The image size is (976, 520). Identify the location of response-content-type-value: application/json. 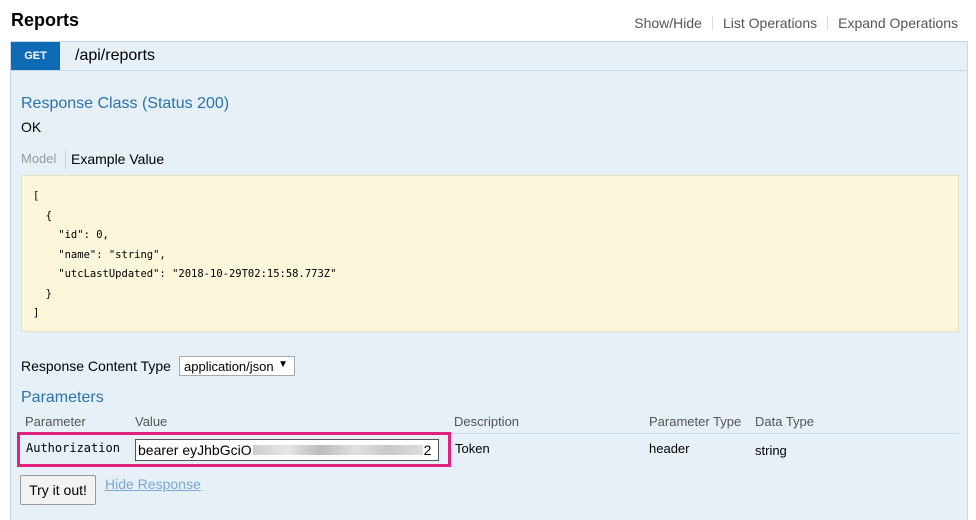
(229, 366).